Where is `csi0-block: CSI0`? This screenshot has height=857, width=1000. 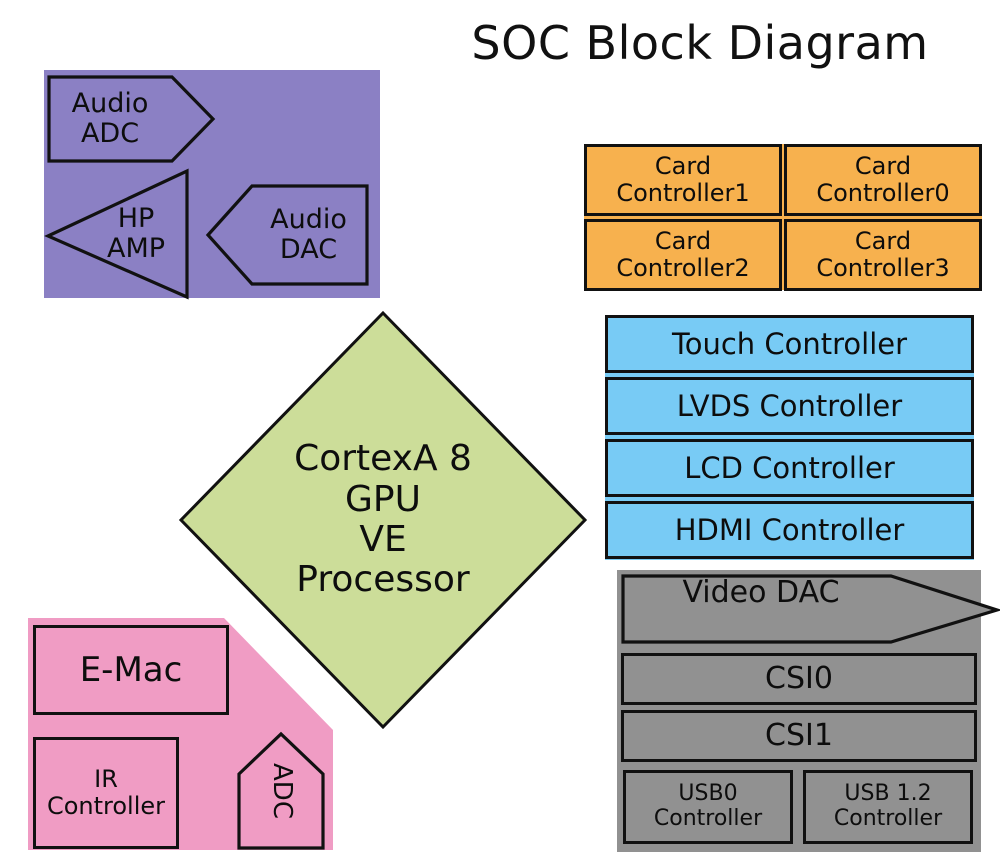
csi0-block: CSI0 is located at coordinates (799, 679).